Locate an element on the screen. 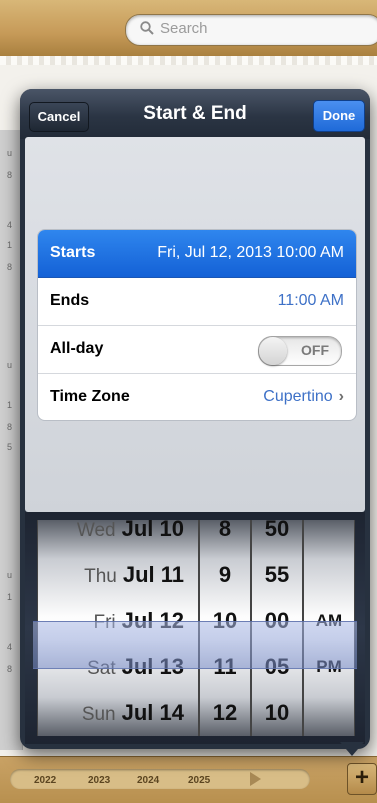  time-zone-value: Cupertino › is located at coordinates (303, 397).